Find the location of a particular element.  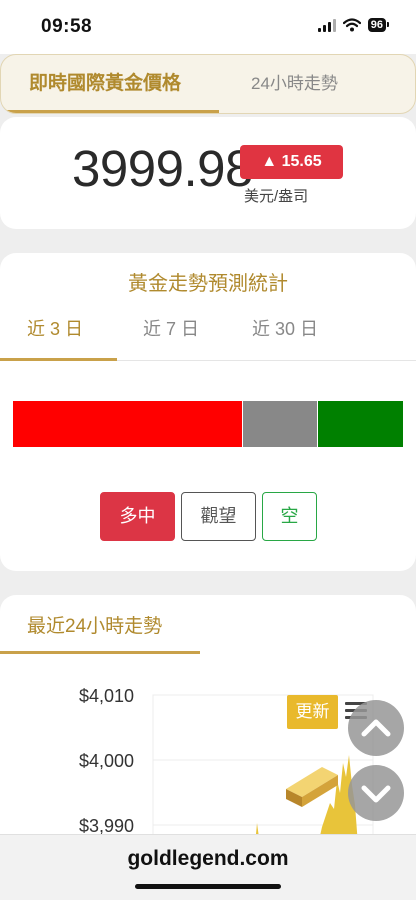

chart-refresh-button: 更新 is located at coordinates (312, 712).